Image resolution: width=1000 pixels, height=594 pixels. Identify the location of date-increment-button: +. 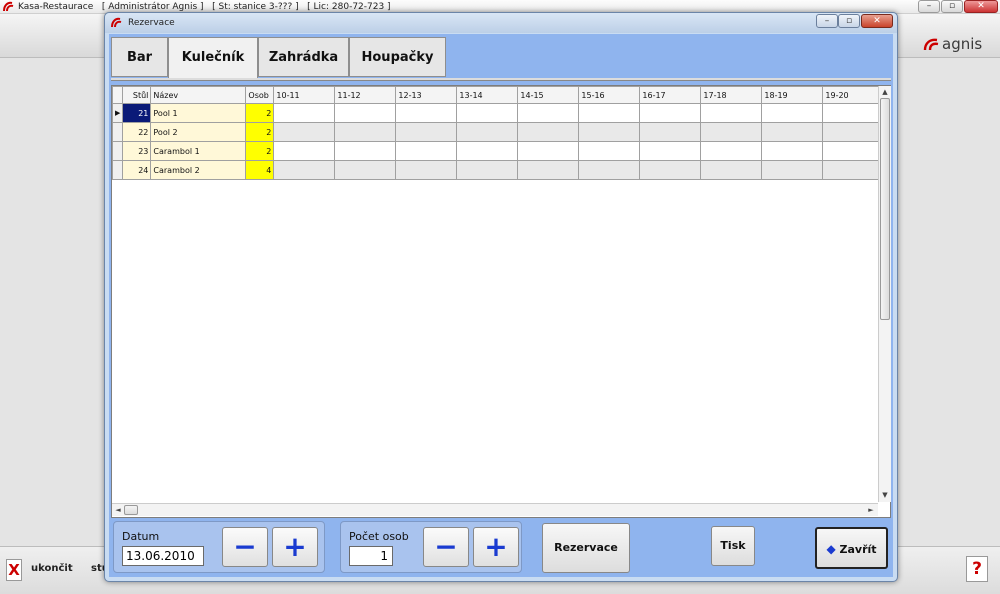
(295, 547).